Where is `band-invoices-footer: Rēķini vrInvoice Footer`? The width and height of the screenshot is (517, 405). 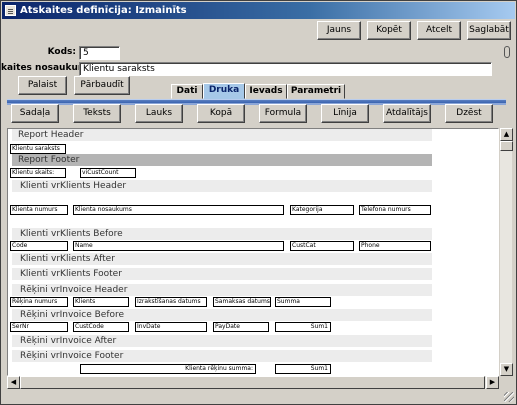 band-invoices-footer: Rēķini vrInvoice Footer is located at coordinates (222, 356).